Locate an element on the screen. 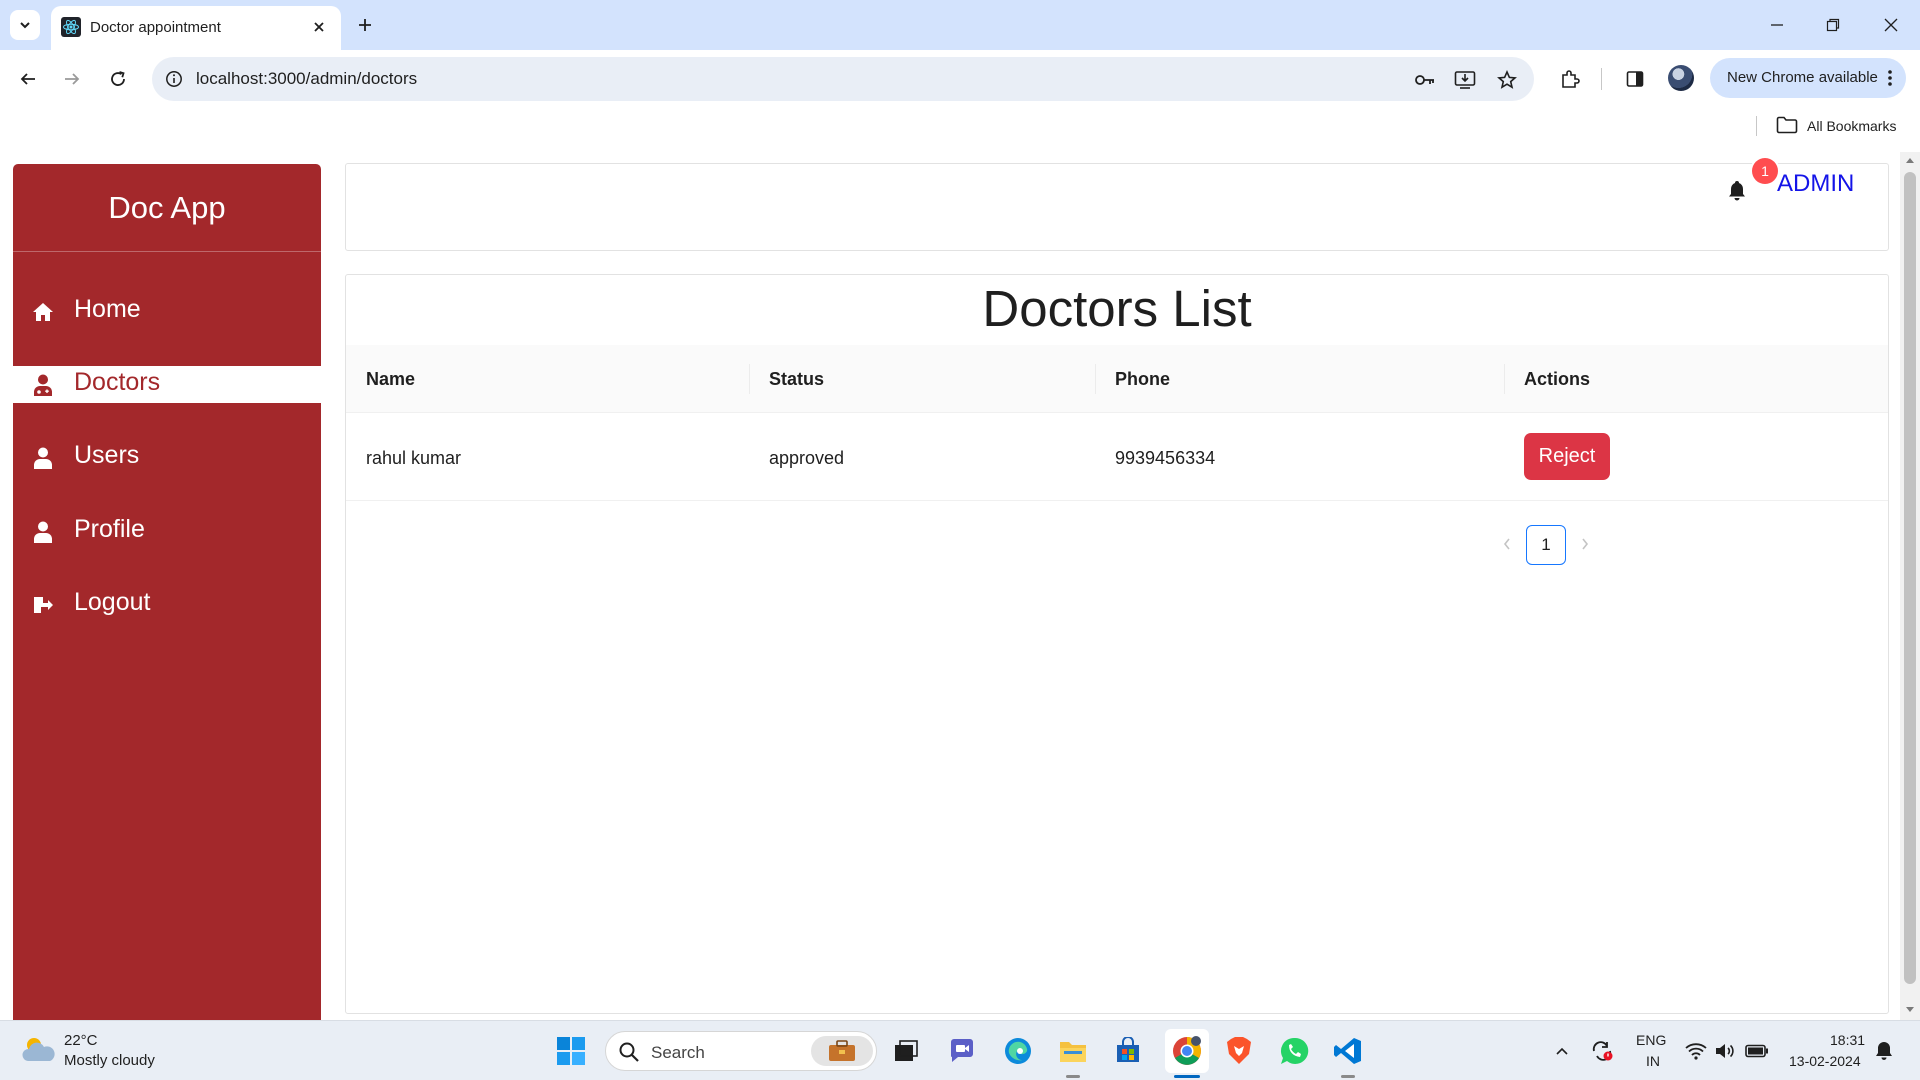  notification-badge: 1 is located at coordinates (1765, 171).